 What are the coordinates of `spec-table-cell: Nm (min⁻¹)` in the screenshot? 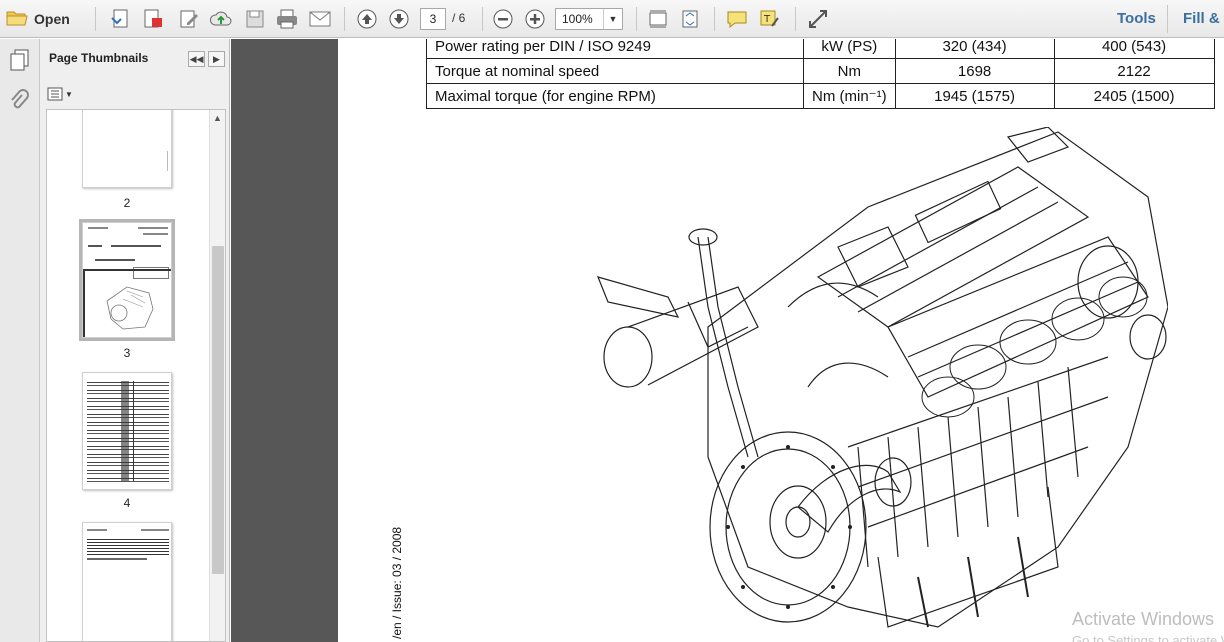 It's located at (849, 96).